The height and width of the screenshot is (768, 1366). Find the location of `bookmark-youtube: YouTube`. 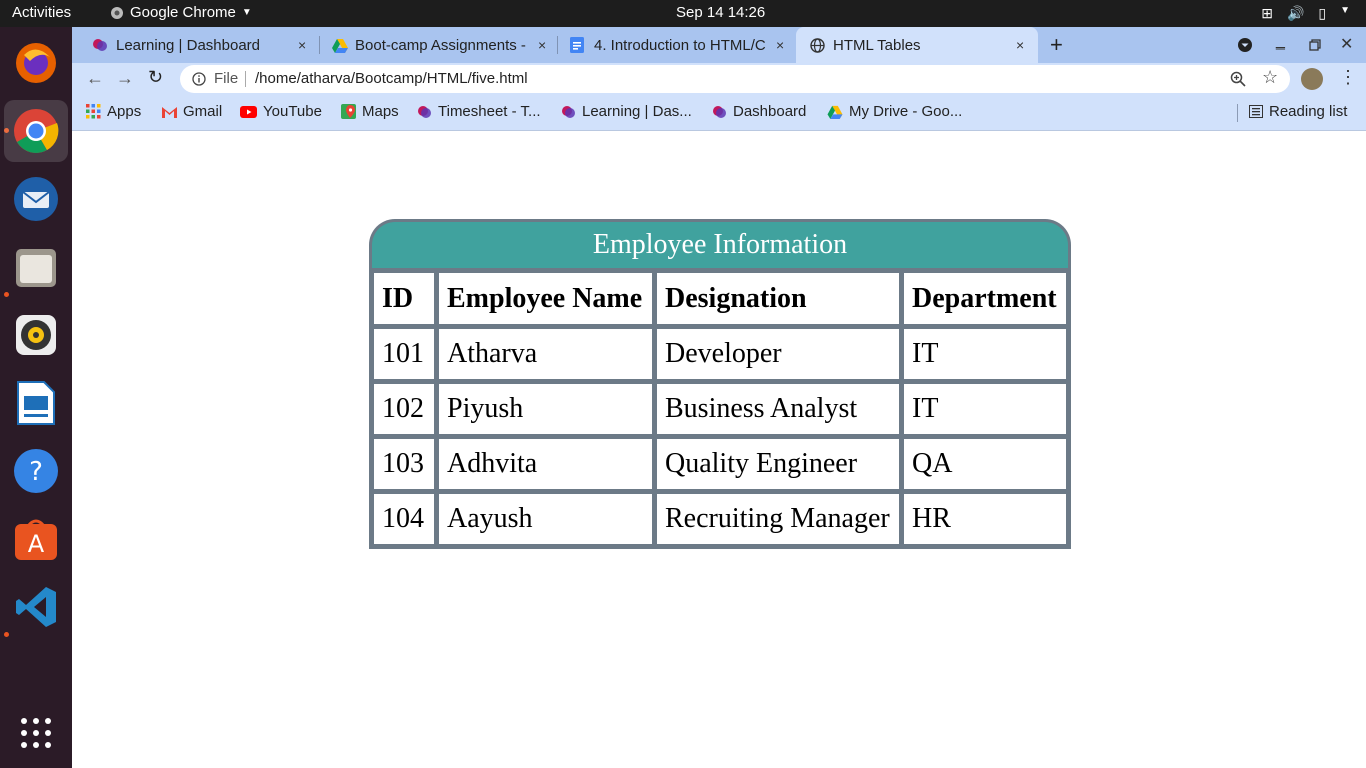

bookmark-youtube: YouTube is located at coordinates (281, 111).